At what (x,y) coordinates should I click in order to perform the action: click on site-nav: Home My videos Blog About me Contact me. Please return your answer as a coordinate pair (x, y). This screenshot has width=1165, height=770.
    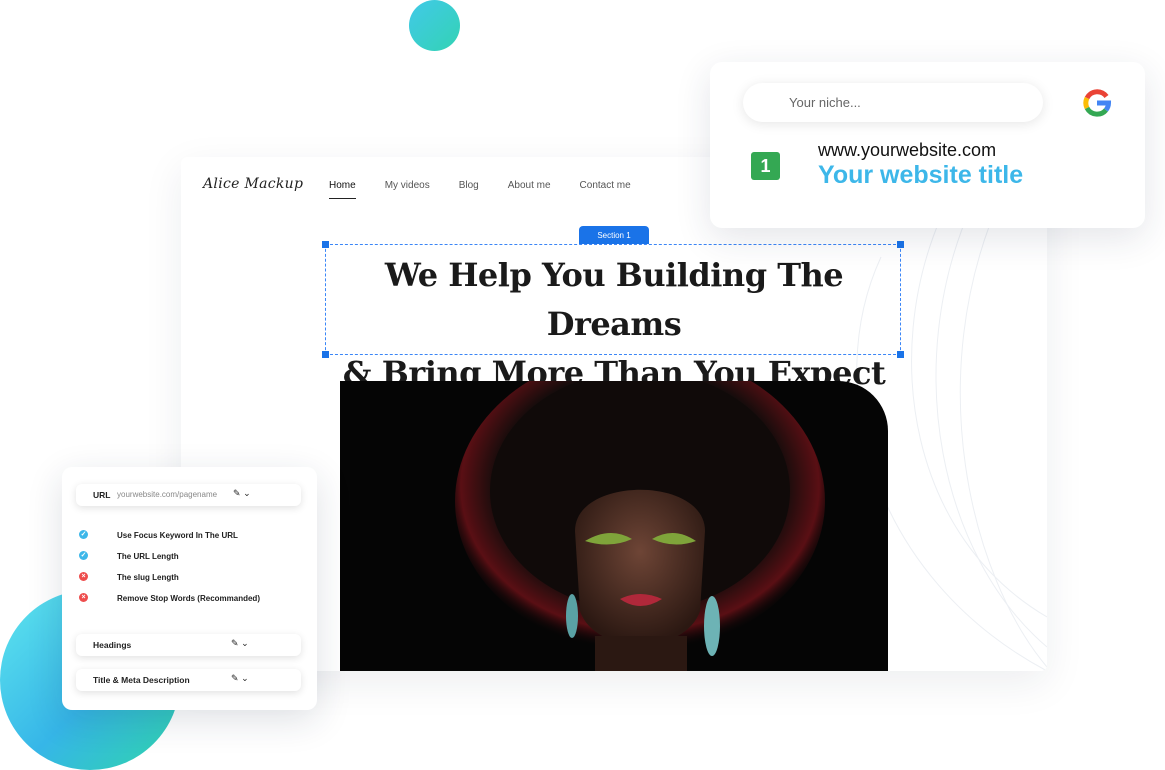
    Looking at the image, I should click on (480, 189).